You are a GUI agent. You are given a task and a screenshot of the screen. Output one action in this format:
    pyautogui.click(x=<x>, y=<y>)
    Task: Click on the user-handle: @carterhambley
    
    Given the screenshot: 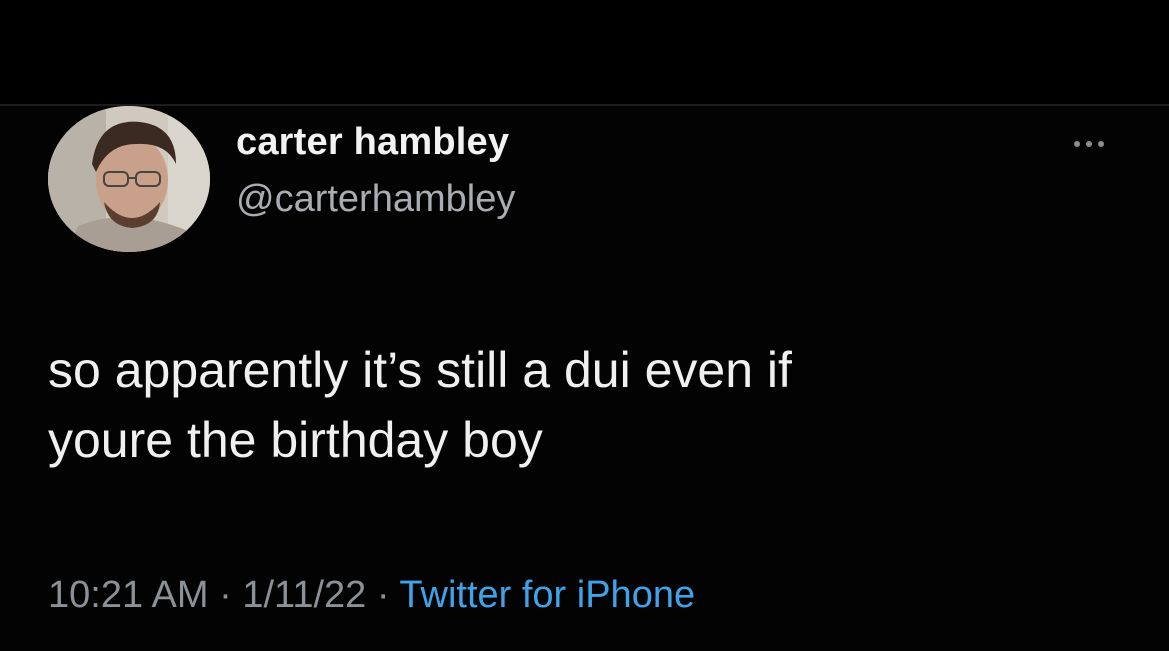 What is the action you would take?
    pyautogui.click(x=375, y=199)
    